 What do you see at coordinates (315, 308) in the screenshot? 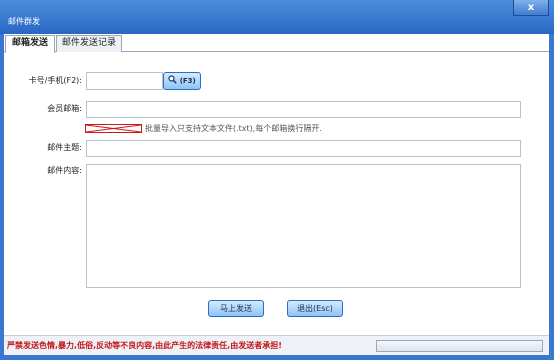
I see `exit-button: 退出(Esc)` at bounding box center [315, 308].